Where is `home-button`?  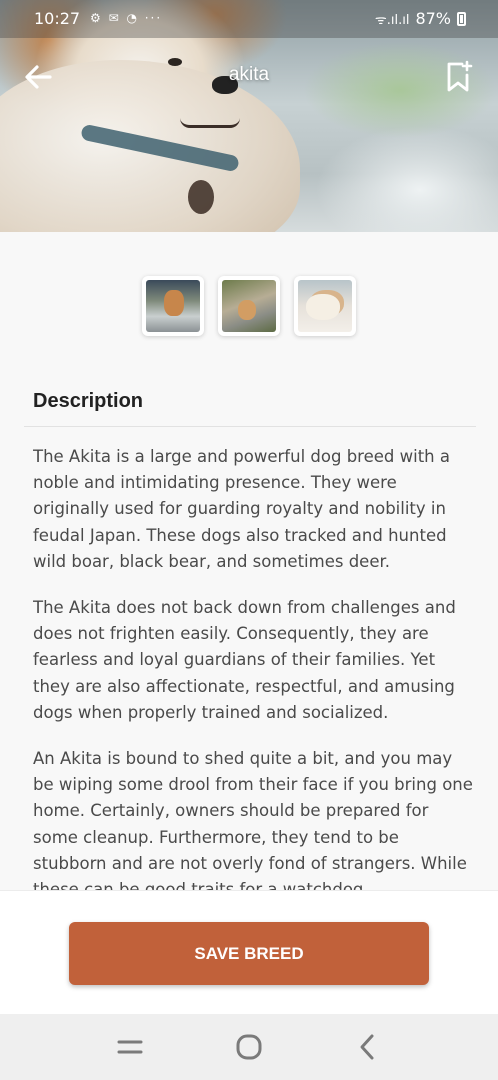 home-button is located at coordinates (249, 1047).